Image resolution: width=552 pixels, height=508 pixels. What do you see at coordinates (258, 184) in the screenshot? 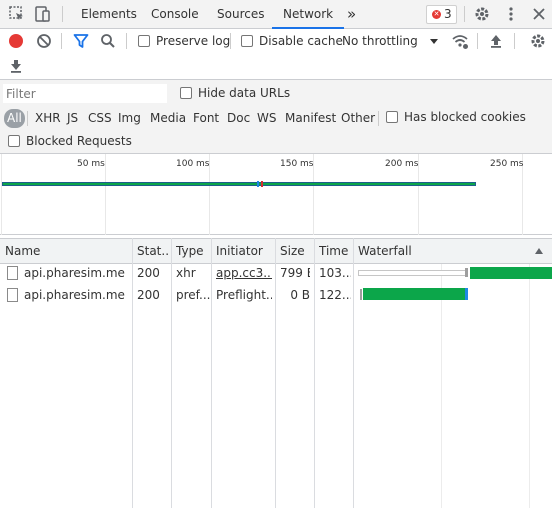
I see `overview-request-marker` at bounding box center [258, 184].